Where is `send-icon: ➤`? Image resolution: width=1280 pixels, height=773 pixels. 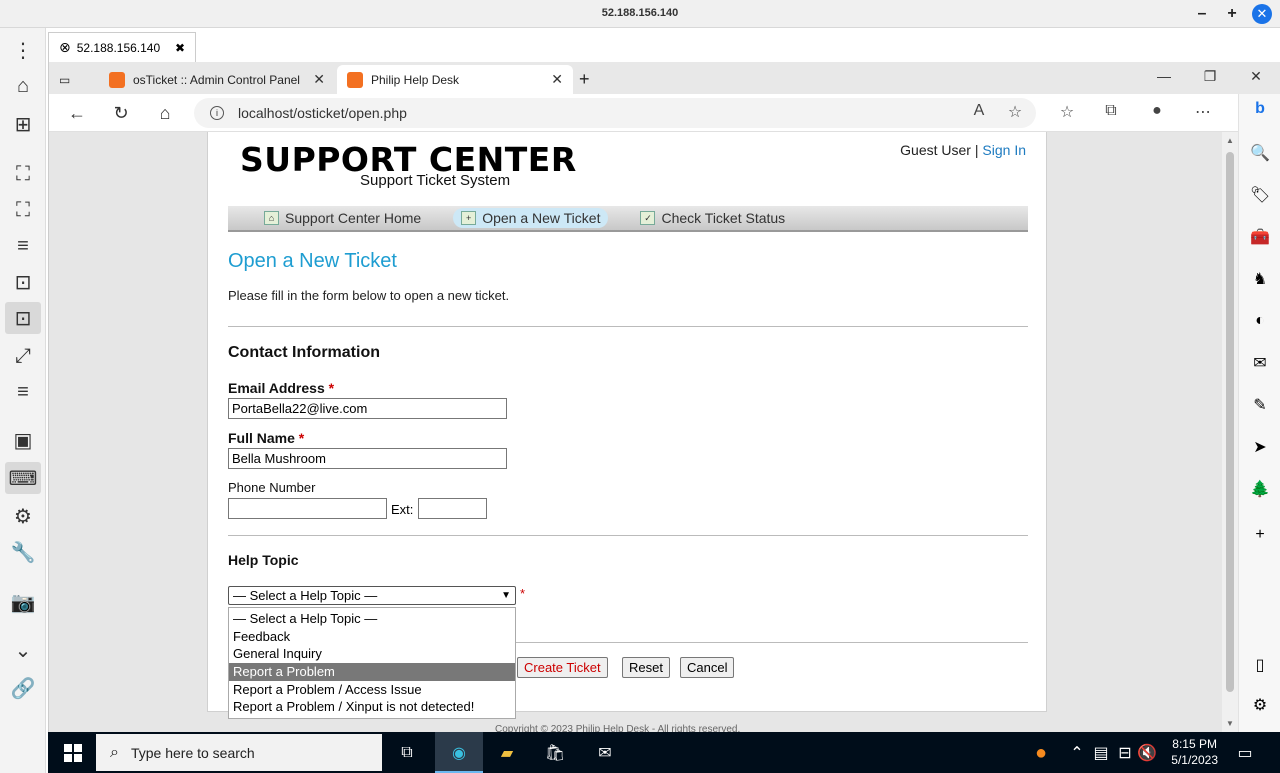
send-icon: ➤ is located at coordinates (1260, 447).